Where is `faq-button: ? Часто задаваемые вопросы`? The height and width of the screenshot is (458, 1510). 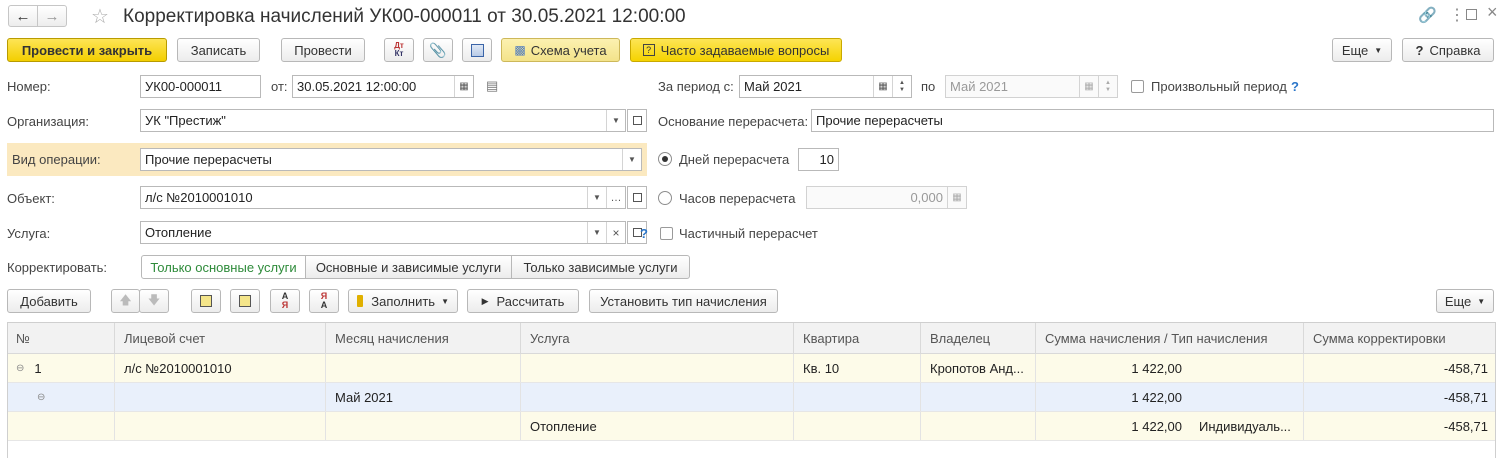
faq-button: ? Часто задаваемые вопросы is located at coordinates (736, 50).